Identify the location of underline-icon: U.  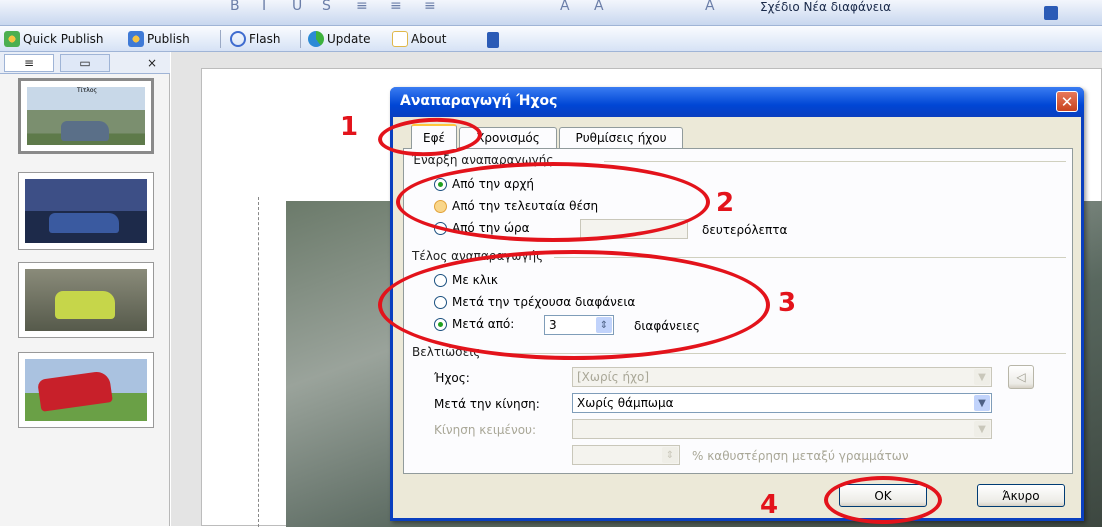
(297, 7).